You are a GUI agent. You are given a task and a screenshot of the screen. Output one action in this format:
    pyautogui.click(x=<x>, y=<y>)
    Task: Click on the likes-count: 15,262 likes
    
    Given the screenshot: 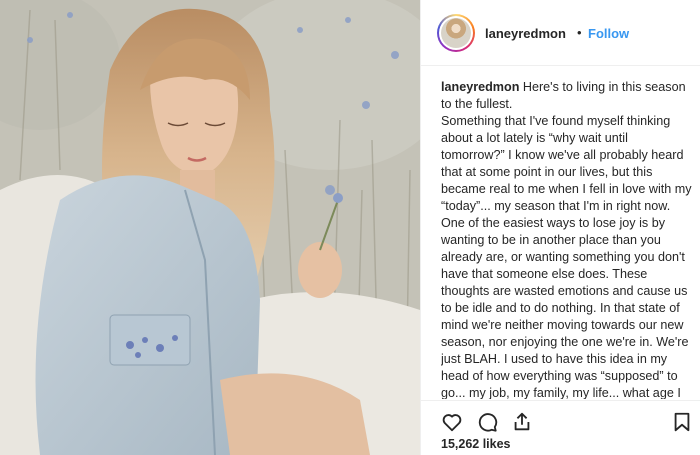 What is the action you would take?
    pyautogui.click(x=476, y=444)
    